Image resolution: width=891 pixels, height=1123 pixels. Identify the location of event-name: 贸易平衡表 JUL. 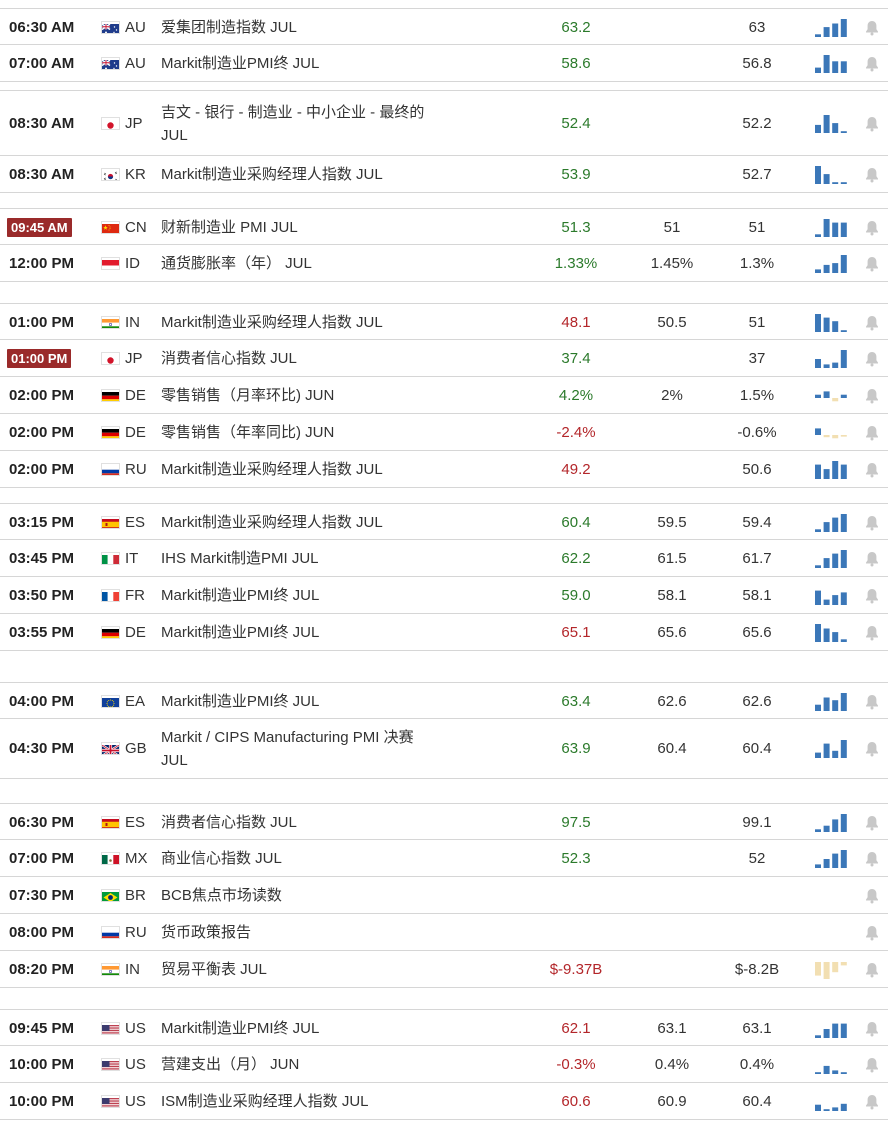
(296, 969).